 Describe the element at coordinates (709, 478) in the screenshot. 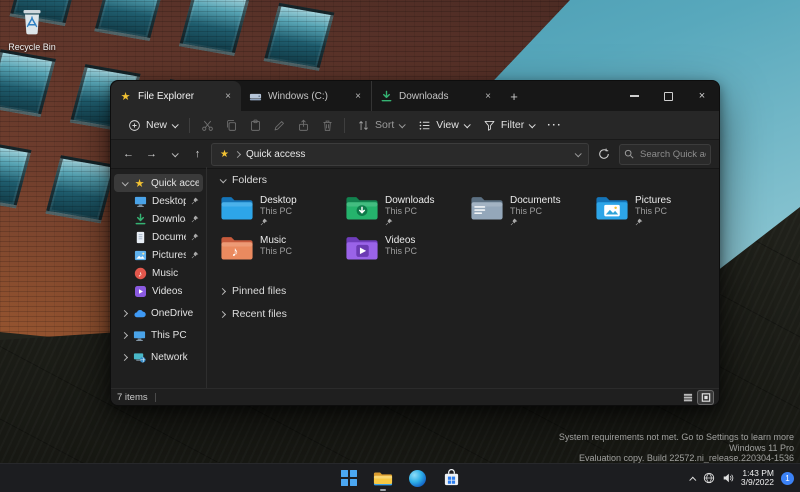

I see `network-tray-icon` at that location.